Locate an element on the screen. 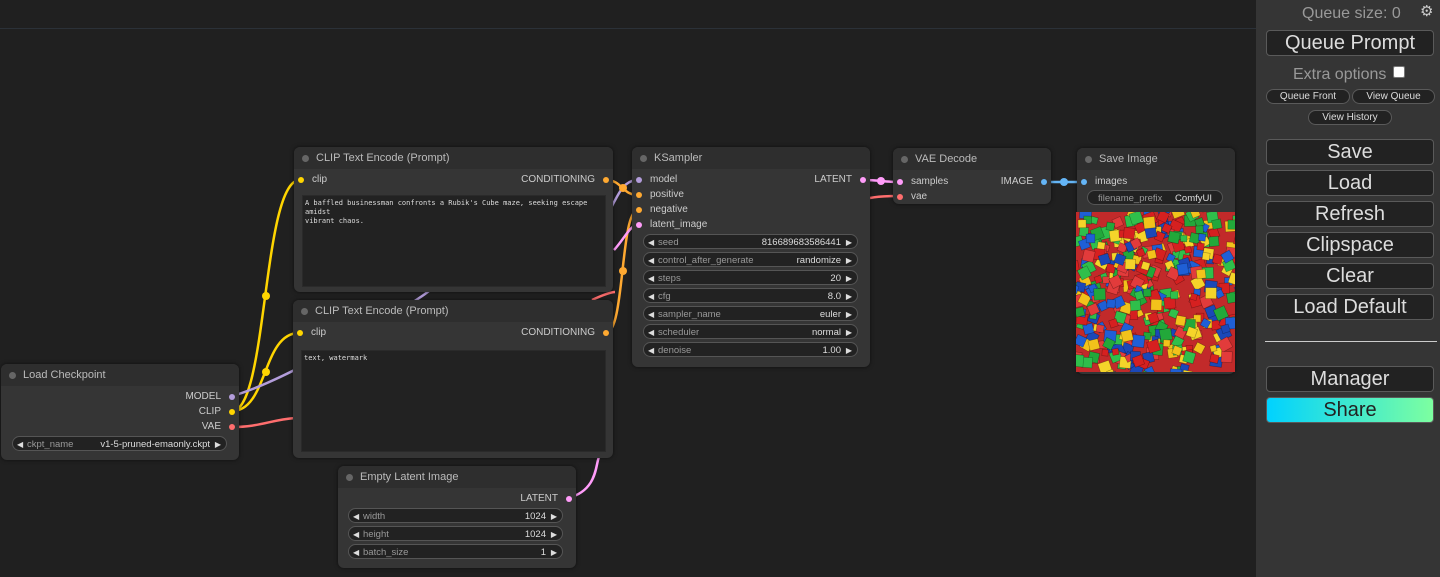 The image size is (1440, 577). clipspace-button: Clipspace is located at coordinates (1350, 245).